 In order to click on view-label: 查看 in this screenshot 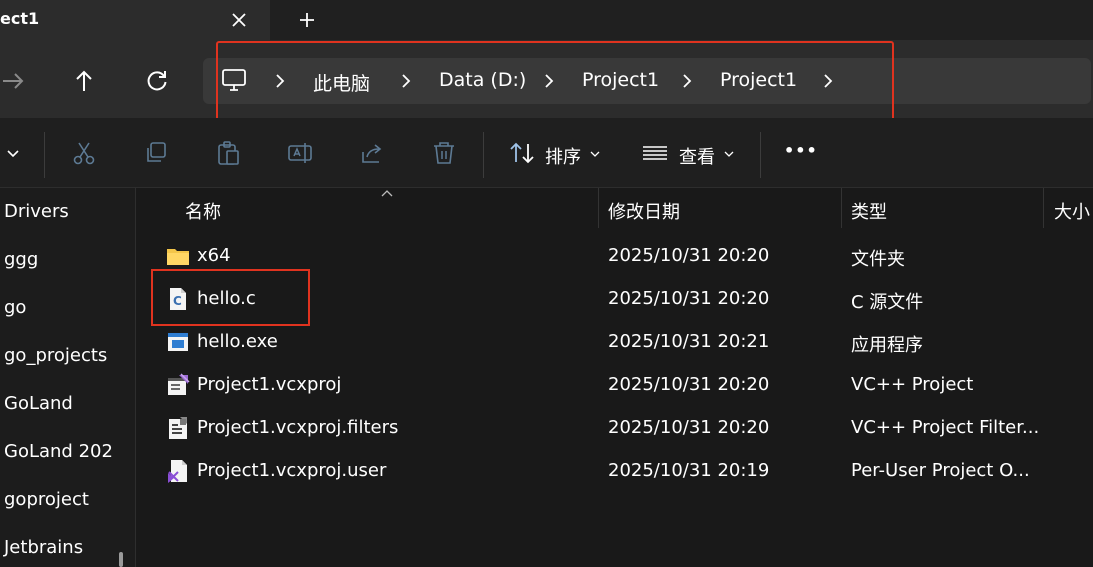, I will do `click(697, 156)`.